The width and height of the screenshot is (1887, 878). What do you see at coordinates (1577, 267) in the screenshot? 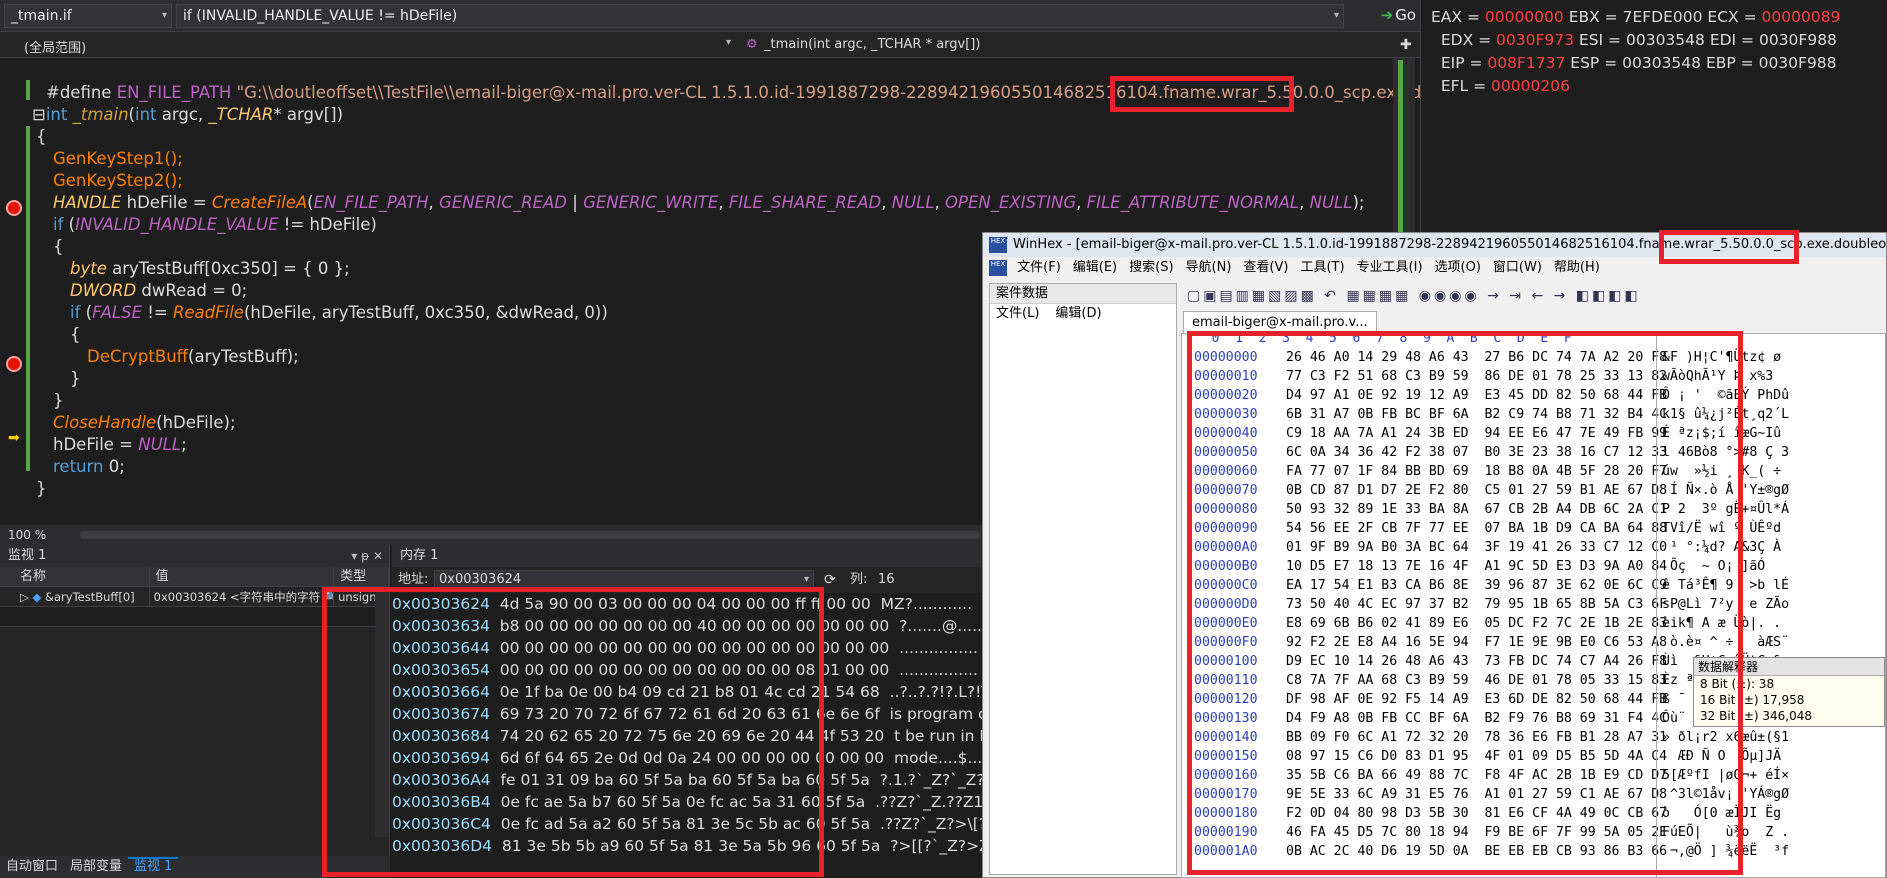
I see `winhex-menu-item: 帮助(H)` at bounding box center [1577, 267].